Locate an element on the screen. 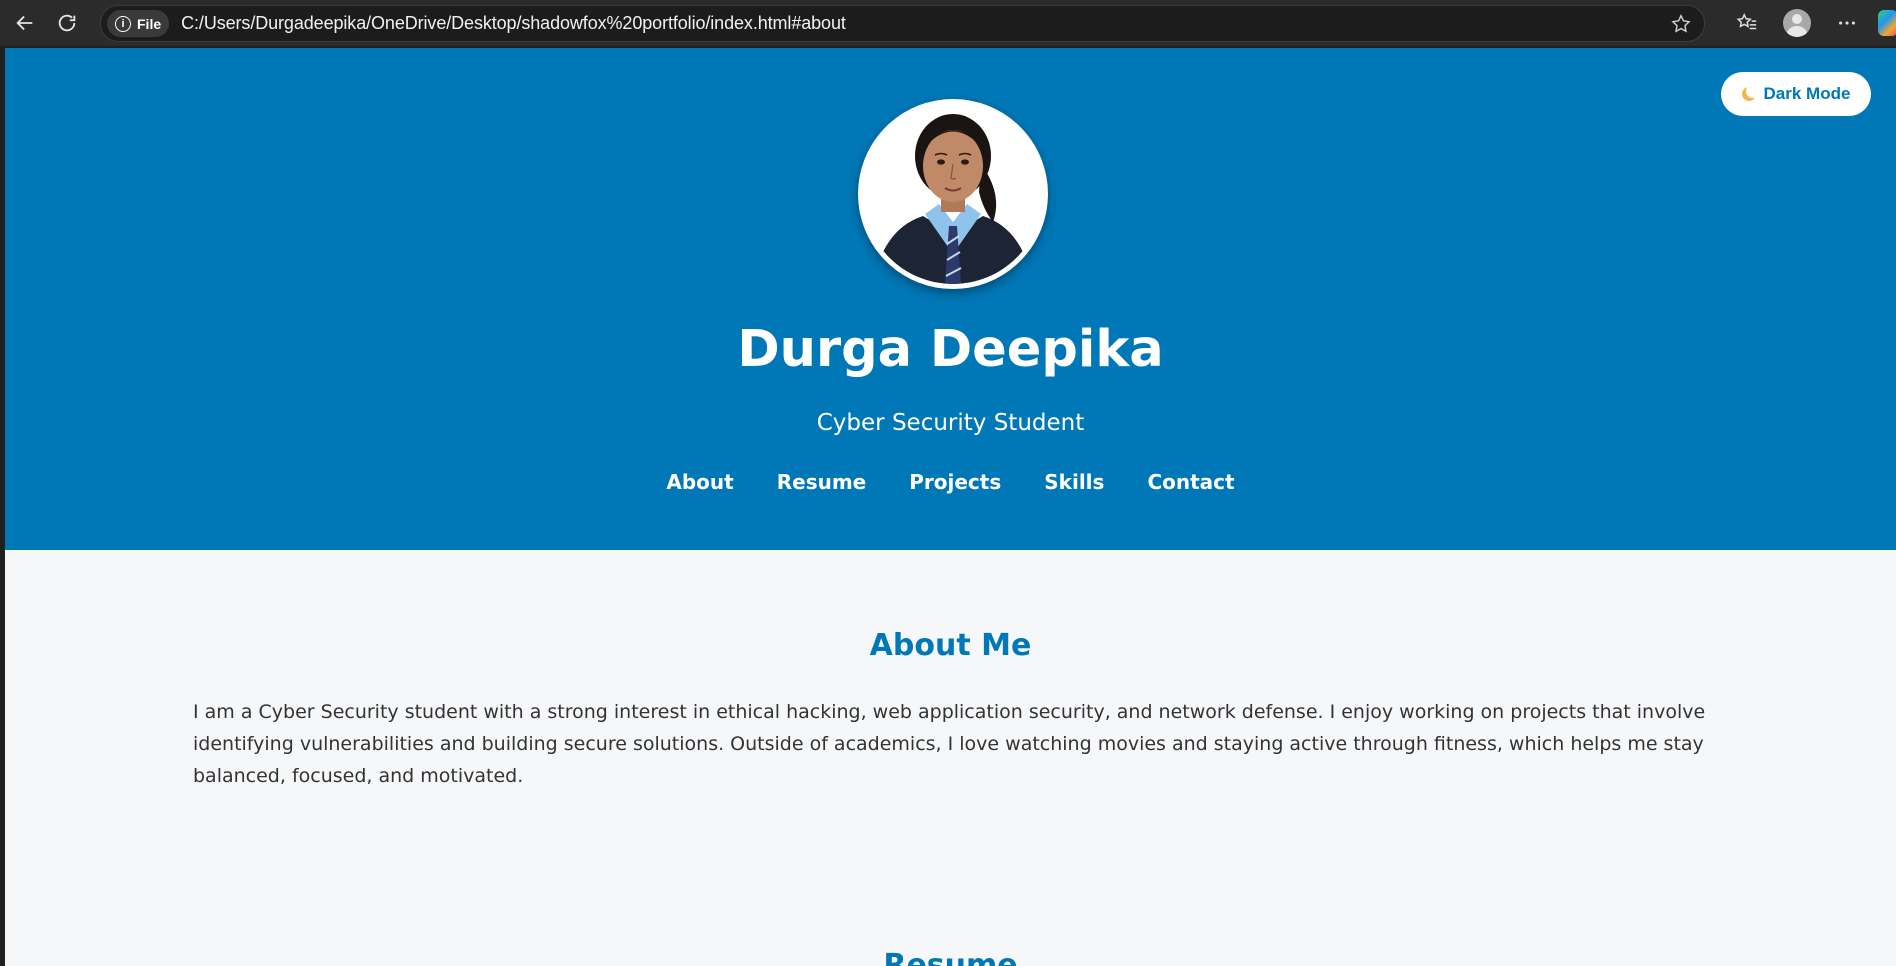  main-nav: About Resume Projects Skills Contact is located at coordinates (950, 482).